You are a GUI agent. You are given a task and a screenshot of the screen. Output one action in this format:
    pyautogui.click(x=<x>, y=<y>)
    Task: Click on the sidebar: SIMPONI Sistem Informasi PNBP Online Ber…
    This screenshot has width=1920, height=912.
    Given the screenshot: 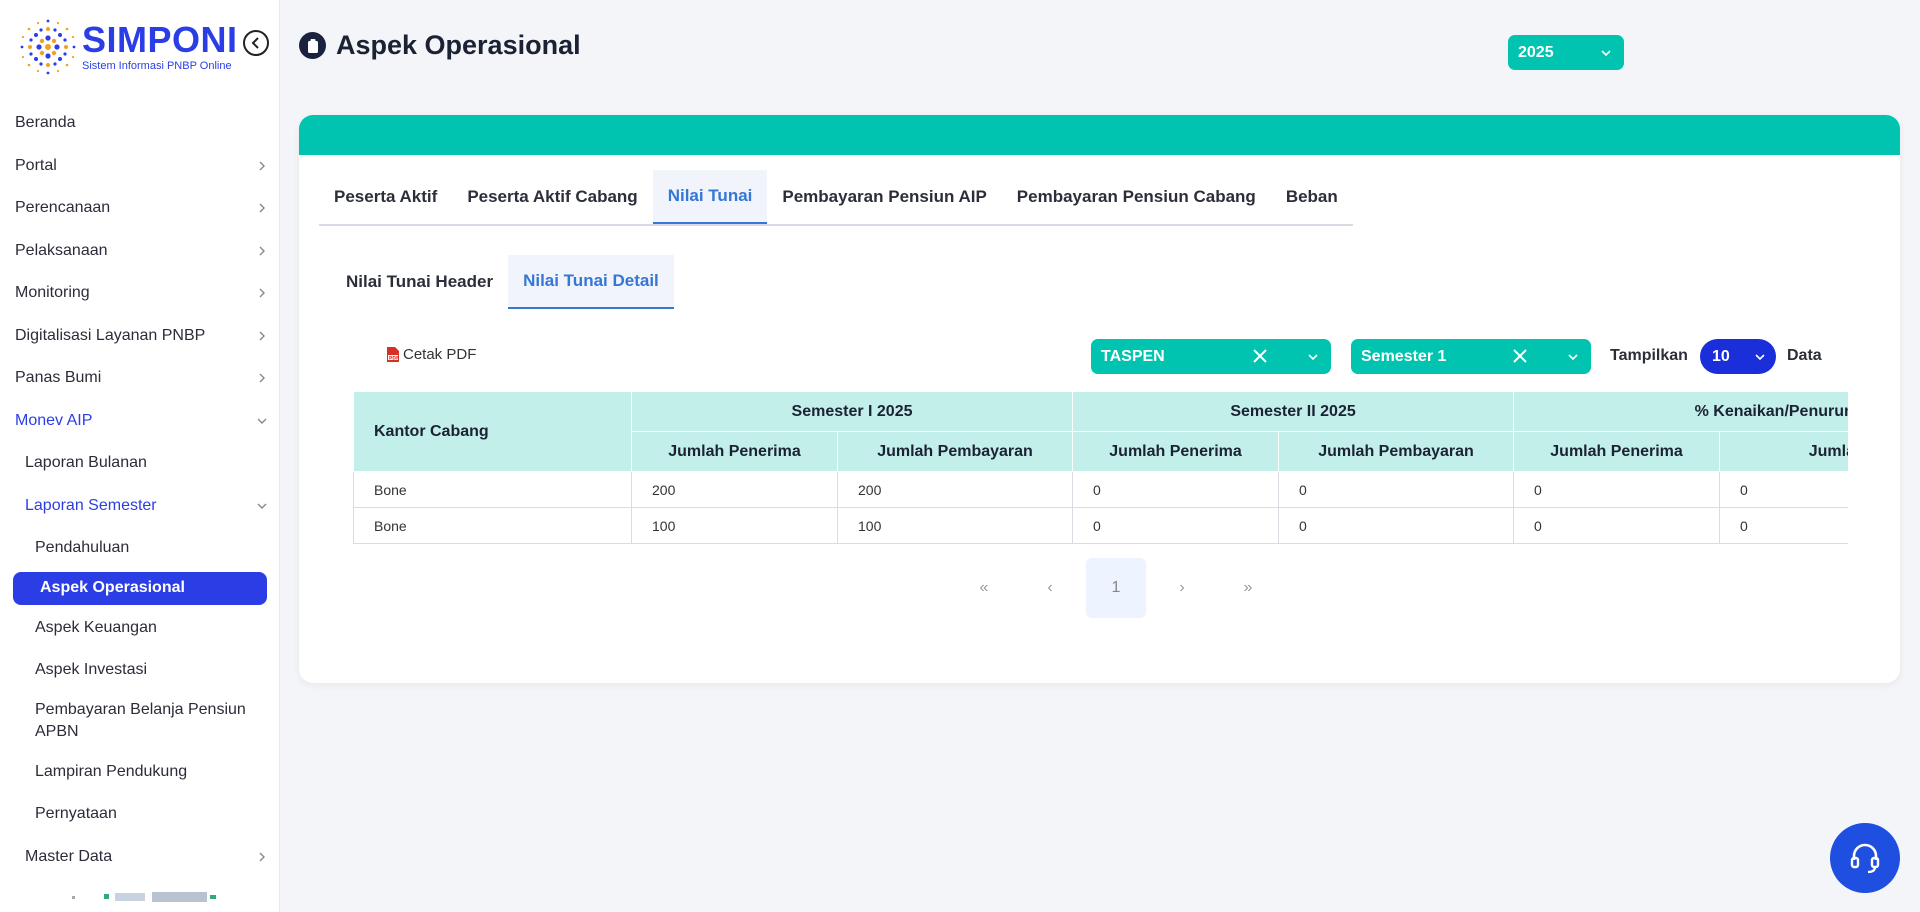 What is the action you would take?
    pyautogui.click(x=140, y=456)
    